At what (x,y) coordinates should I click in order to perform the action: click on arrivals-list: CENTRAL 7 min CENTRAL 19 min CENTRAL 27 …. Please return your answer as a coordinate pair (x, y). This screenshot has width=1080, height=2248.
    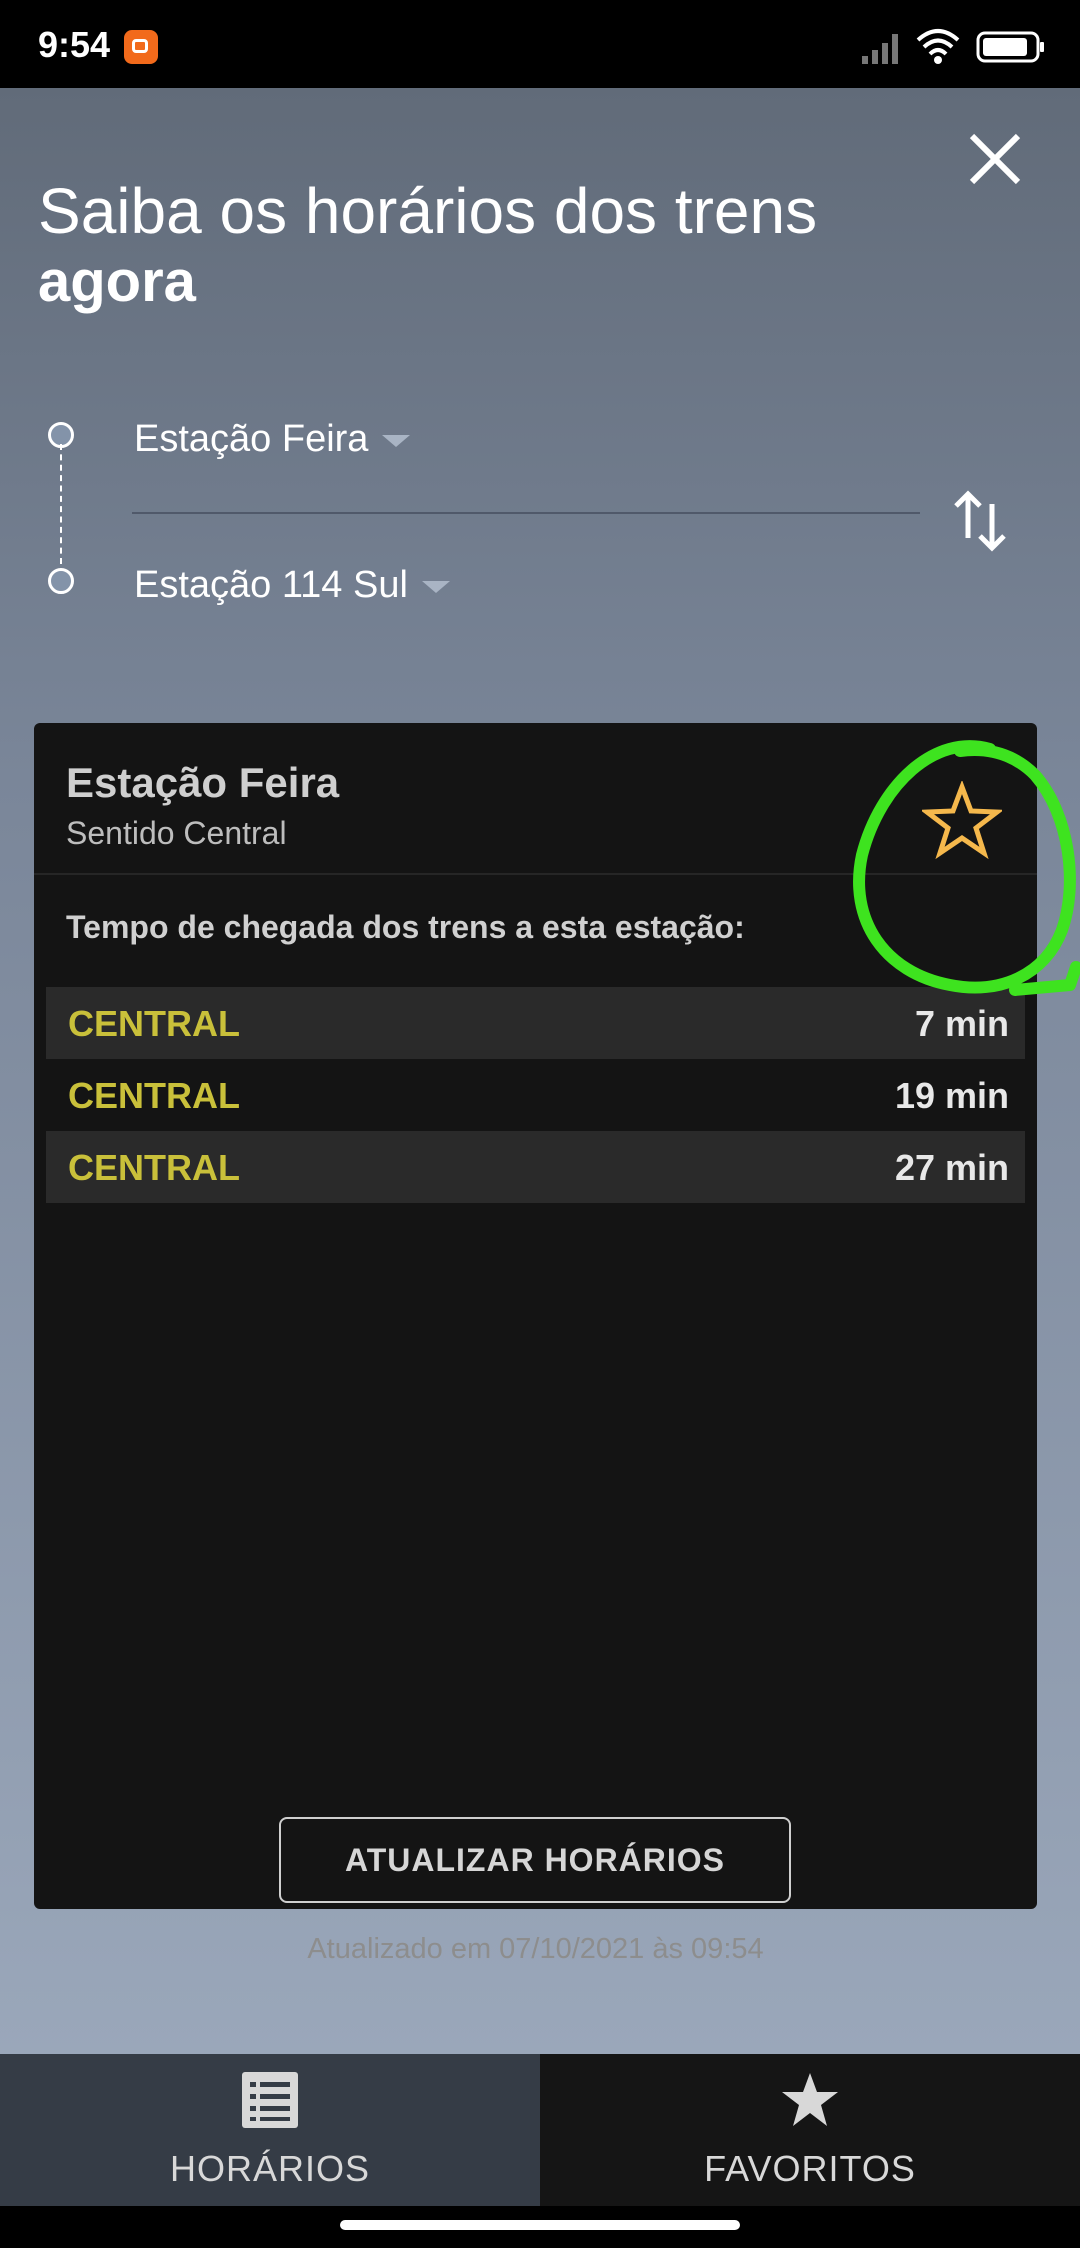
    Looking at the image, I should click on (535, 1095).